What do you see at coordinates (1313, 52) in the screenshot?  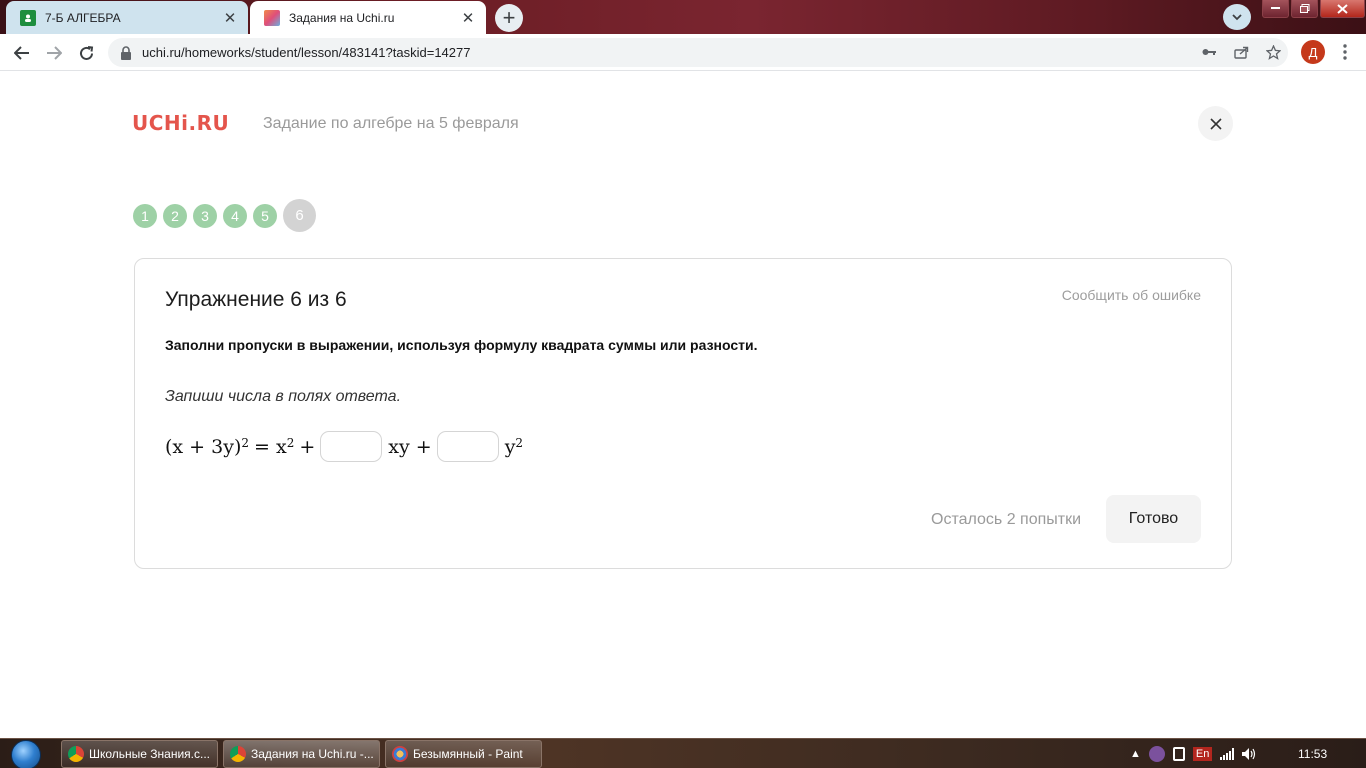 I see `profile-avatar: Д` at bounding box center [1313, 52].